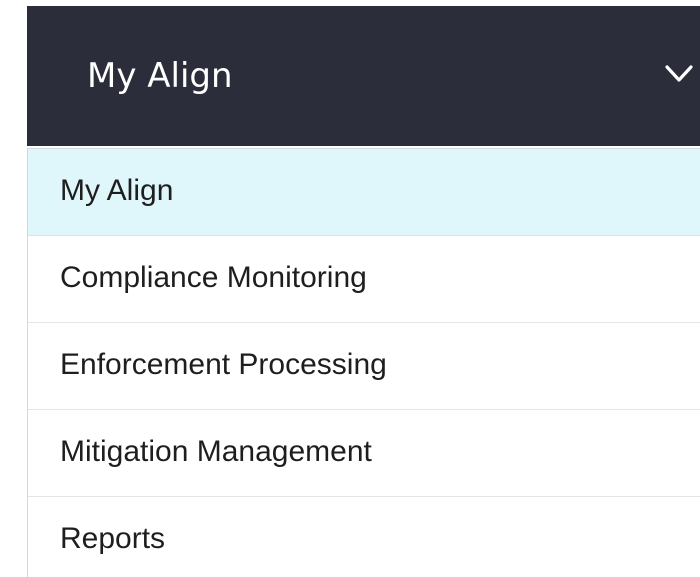  I want to click on menu-item-label: My Align, so click(117, 190).